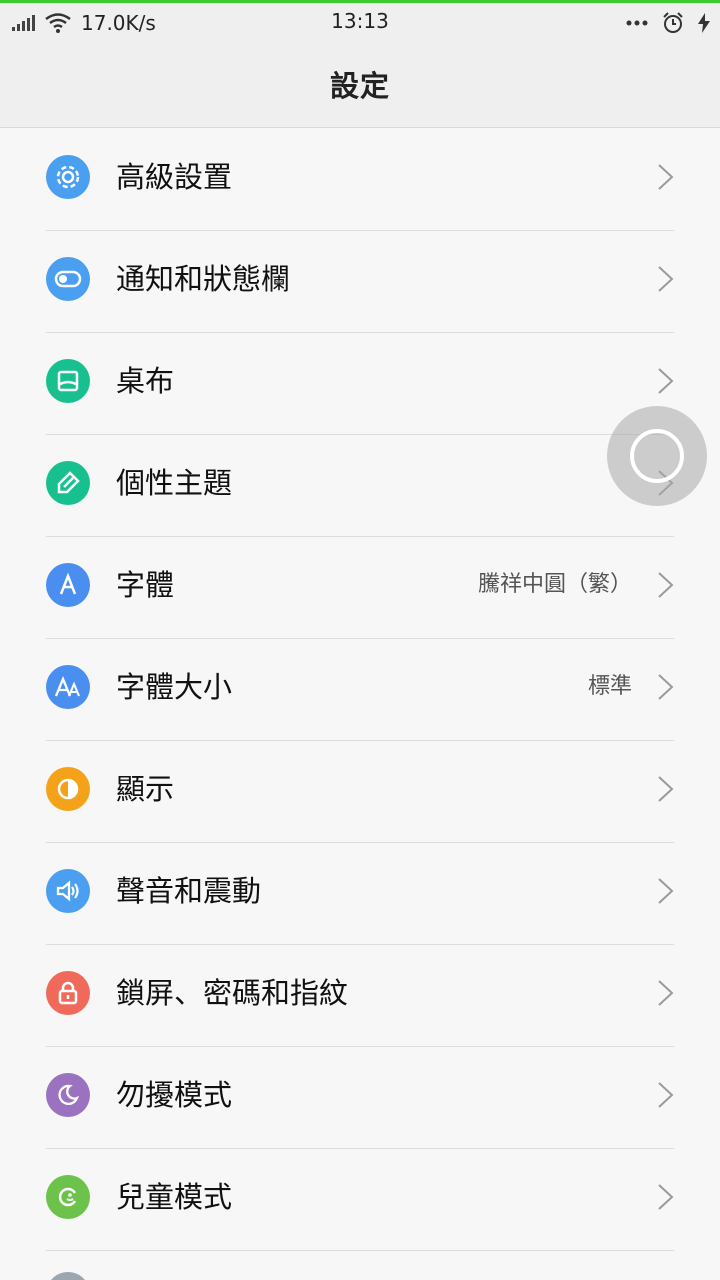  I want to click on display-icon, so click(68, 789).